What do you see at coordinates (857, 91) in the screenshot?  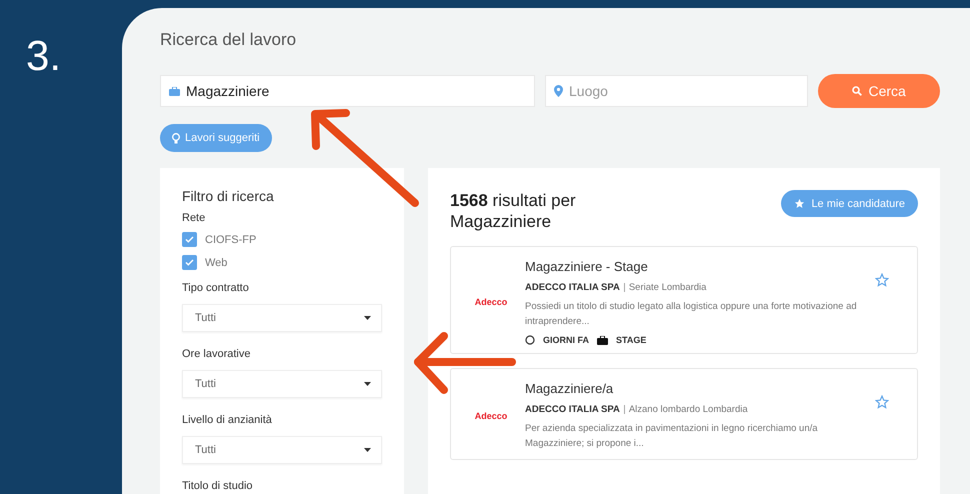 I see `search-icon` at bounding box center [857, 91].